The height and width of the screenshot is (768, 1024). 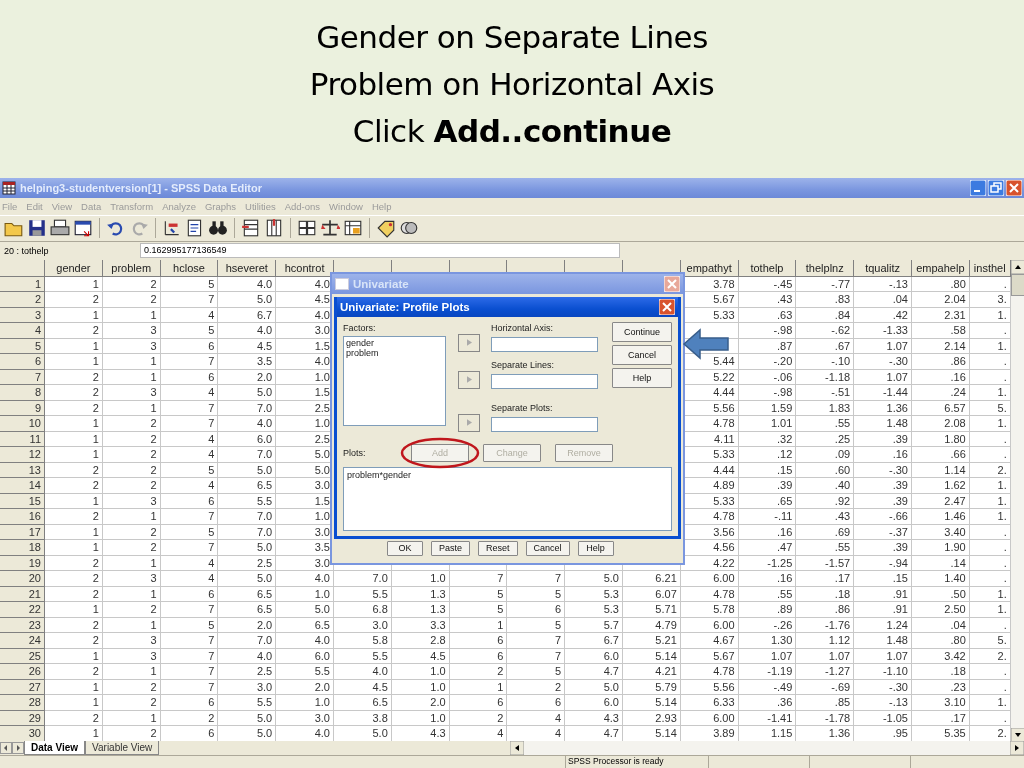 What do you see at coordinates (74, 346) in the screenshot?
I see `table-cell: 1` at bounding box center [74, 346].